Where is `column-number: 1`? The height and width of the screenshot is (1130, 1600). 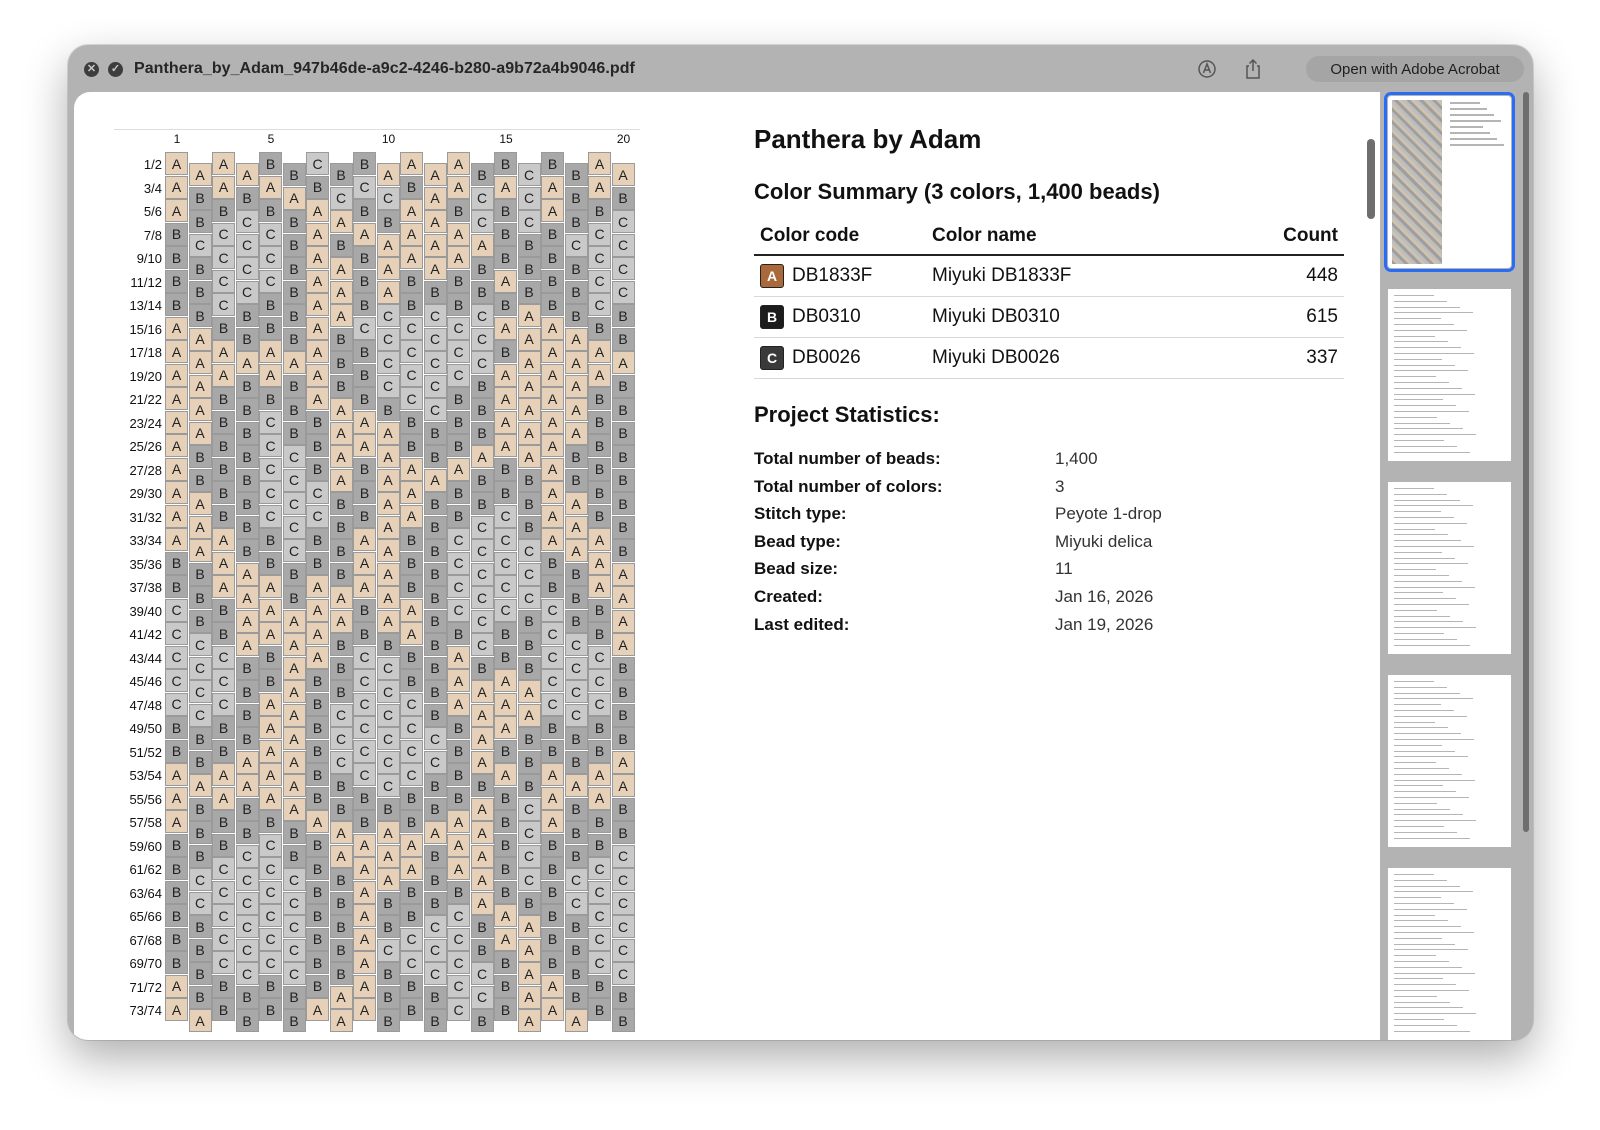
column-number: 1 is located at coordinates (177, 139).